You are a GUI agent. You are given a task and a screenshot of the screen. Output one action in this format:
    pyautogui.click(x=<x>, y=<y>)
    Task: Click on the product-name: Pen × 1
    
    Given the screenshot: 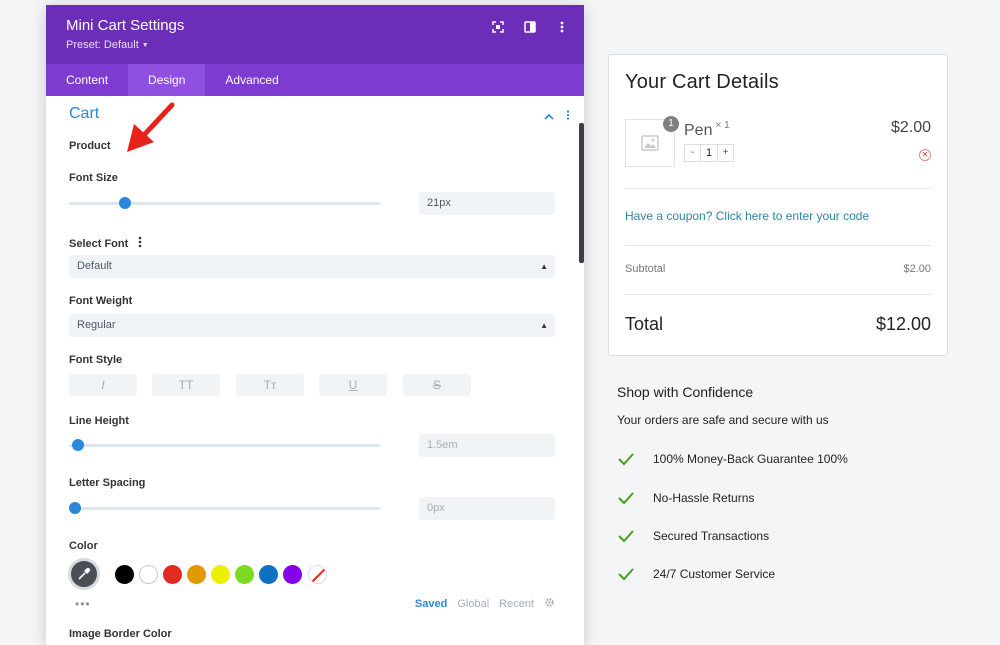 What is the action you would take?
    pyautogui.click(x=707, y=130)
    